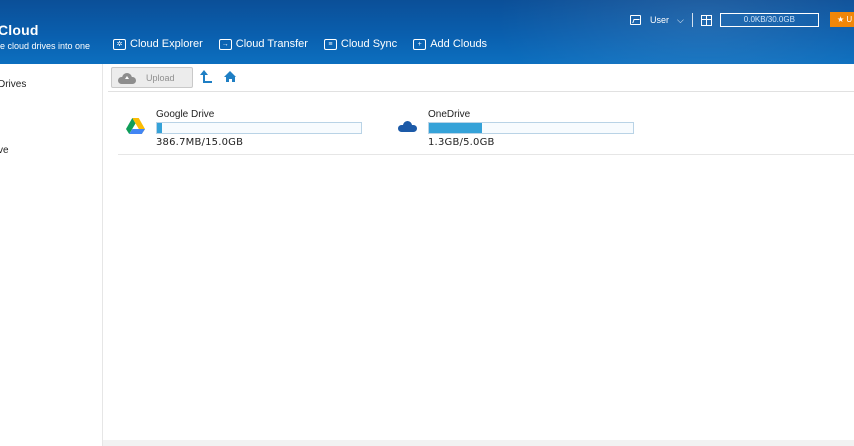 Image resolution: width=854 pixels, height=446 pixels. I want to click on sync-icon: ≡, so click(330, 44).